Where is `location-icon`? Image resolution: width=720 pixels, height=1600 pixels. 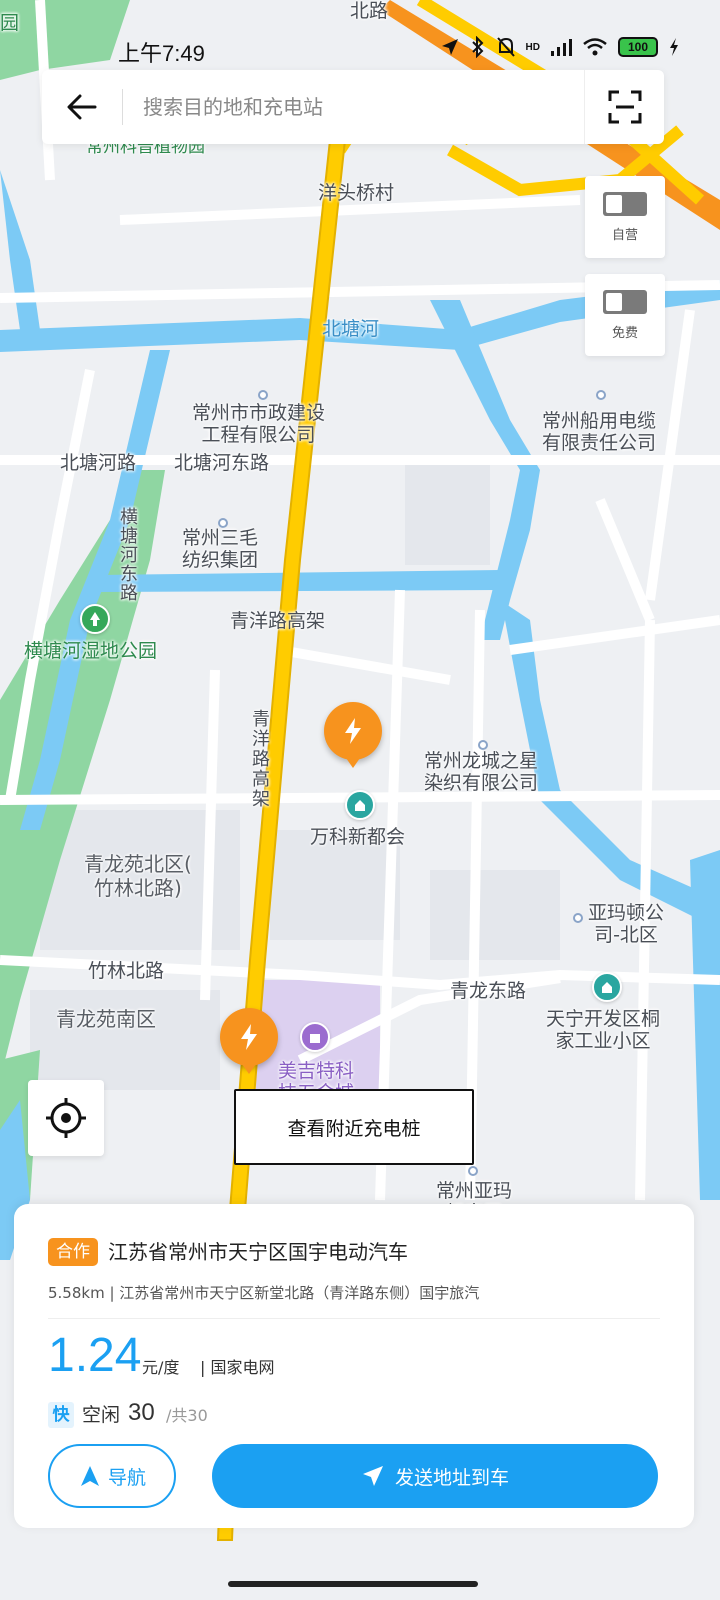 location-icon is located at coordinates (449, 47).